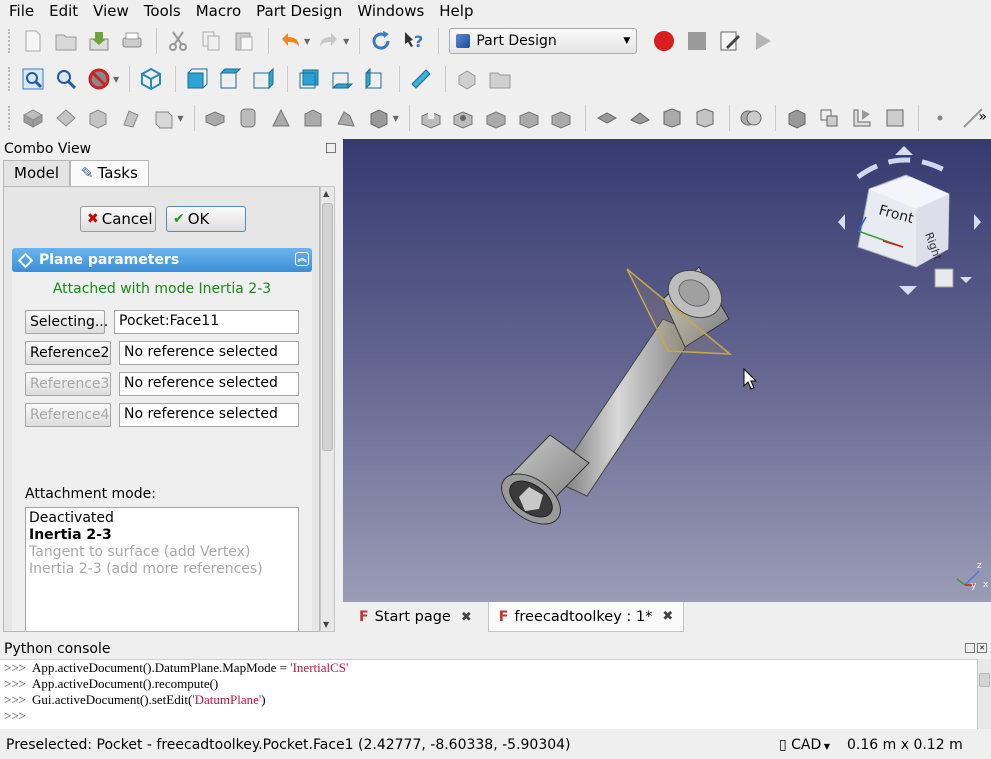 Image resolution: width=991 pixels, height=759 pixels. I want to click on additive-primitive-dropdown-icon: ▼, so click(396, 118).